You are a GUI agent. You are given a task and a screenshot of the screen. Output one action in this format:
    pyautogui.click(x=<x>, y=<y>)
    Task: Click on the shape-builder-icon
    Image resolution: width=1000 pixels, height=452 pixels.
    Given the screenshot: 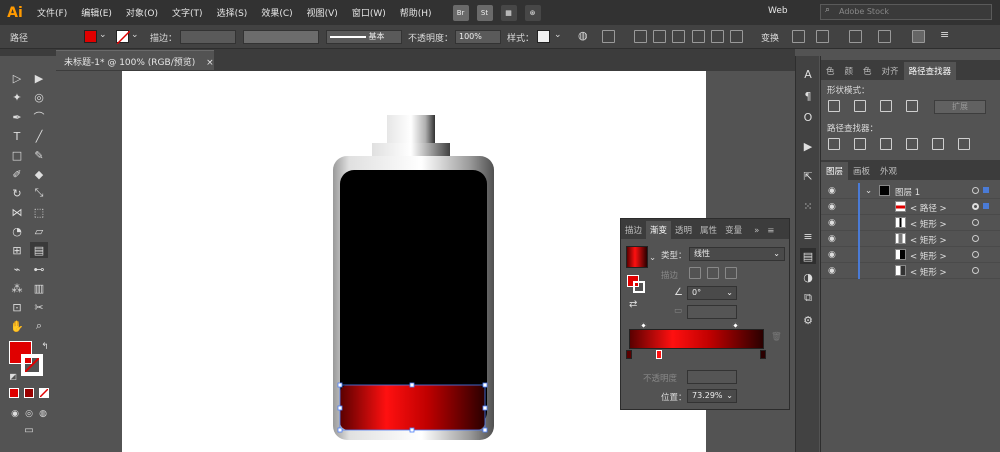 What is the action you would take?
    pyautogui.click(x=884, y=36)
    